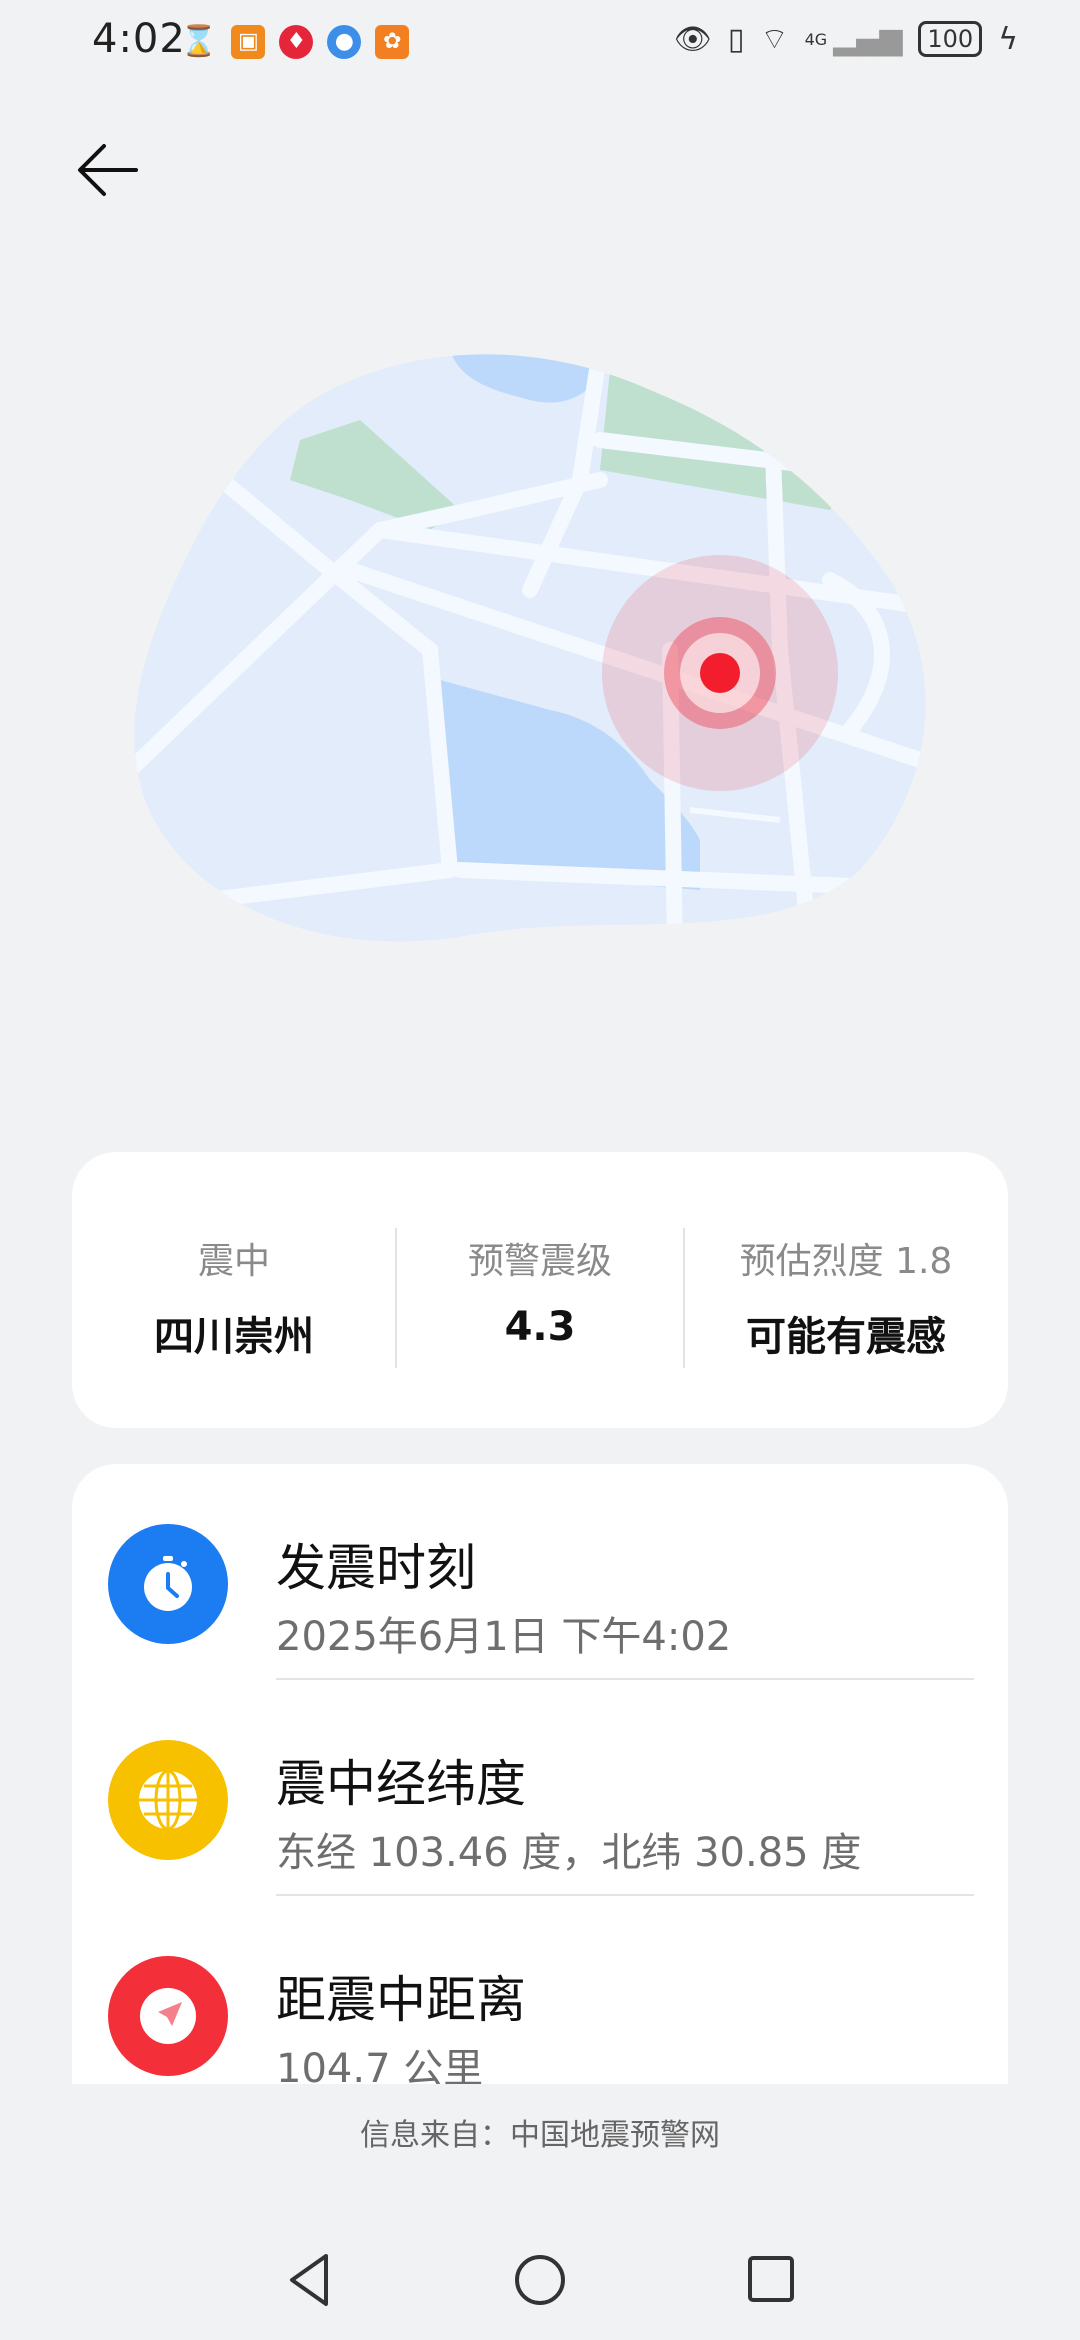 The height and width of the screenshot is (2340, 1080). Describe the element at coordinates (376, 1568) in the screenshot. I see `detail-title: 发震时刻` at that location.